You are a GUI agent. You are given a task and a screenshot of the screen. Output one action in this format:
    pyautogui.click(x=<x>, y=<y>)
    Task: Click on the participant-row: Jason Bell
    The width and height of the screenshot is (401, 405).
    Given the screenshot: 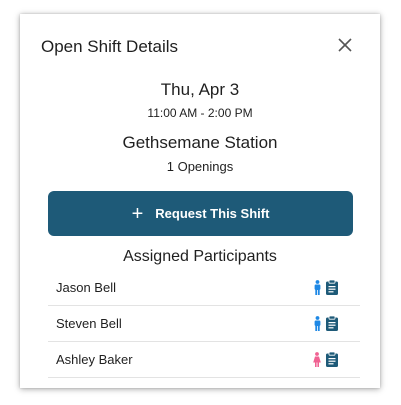 What is the action you would take?
    pyautogui.click(x=204, y=288)
    